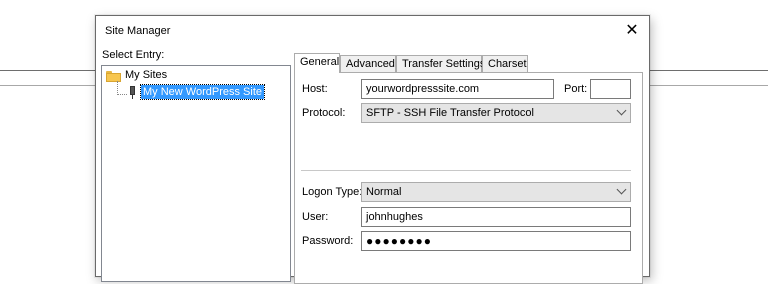  I want to click on password-input: ●●●●●●●●, so click(496, 241).